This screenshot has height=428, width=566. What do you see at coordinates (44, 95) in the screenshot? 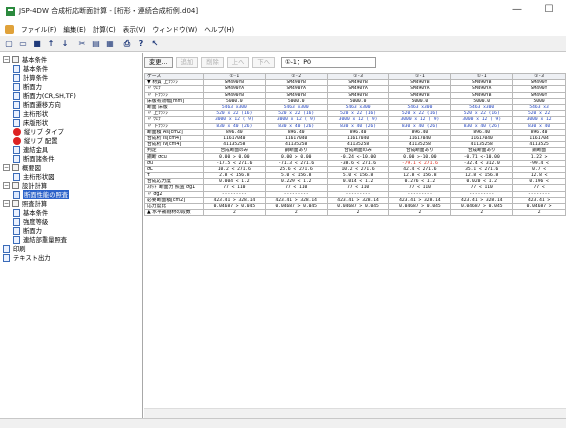
I see `tree-item: 断面力(CR,SH,TF)` at bounding box center [44, 95].